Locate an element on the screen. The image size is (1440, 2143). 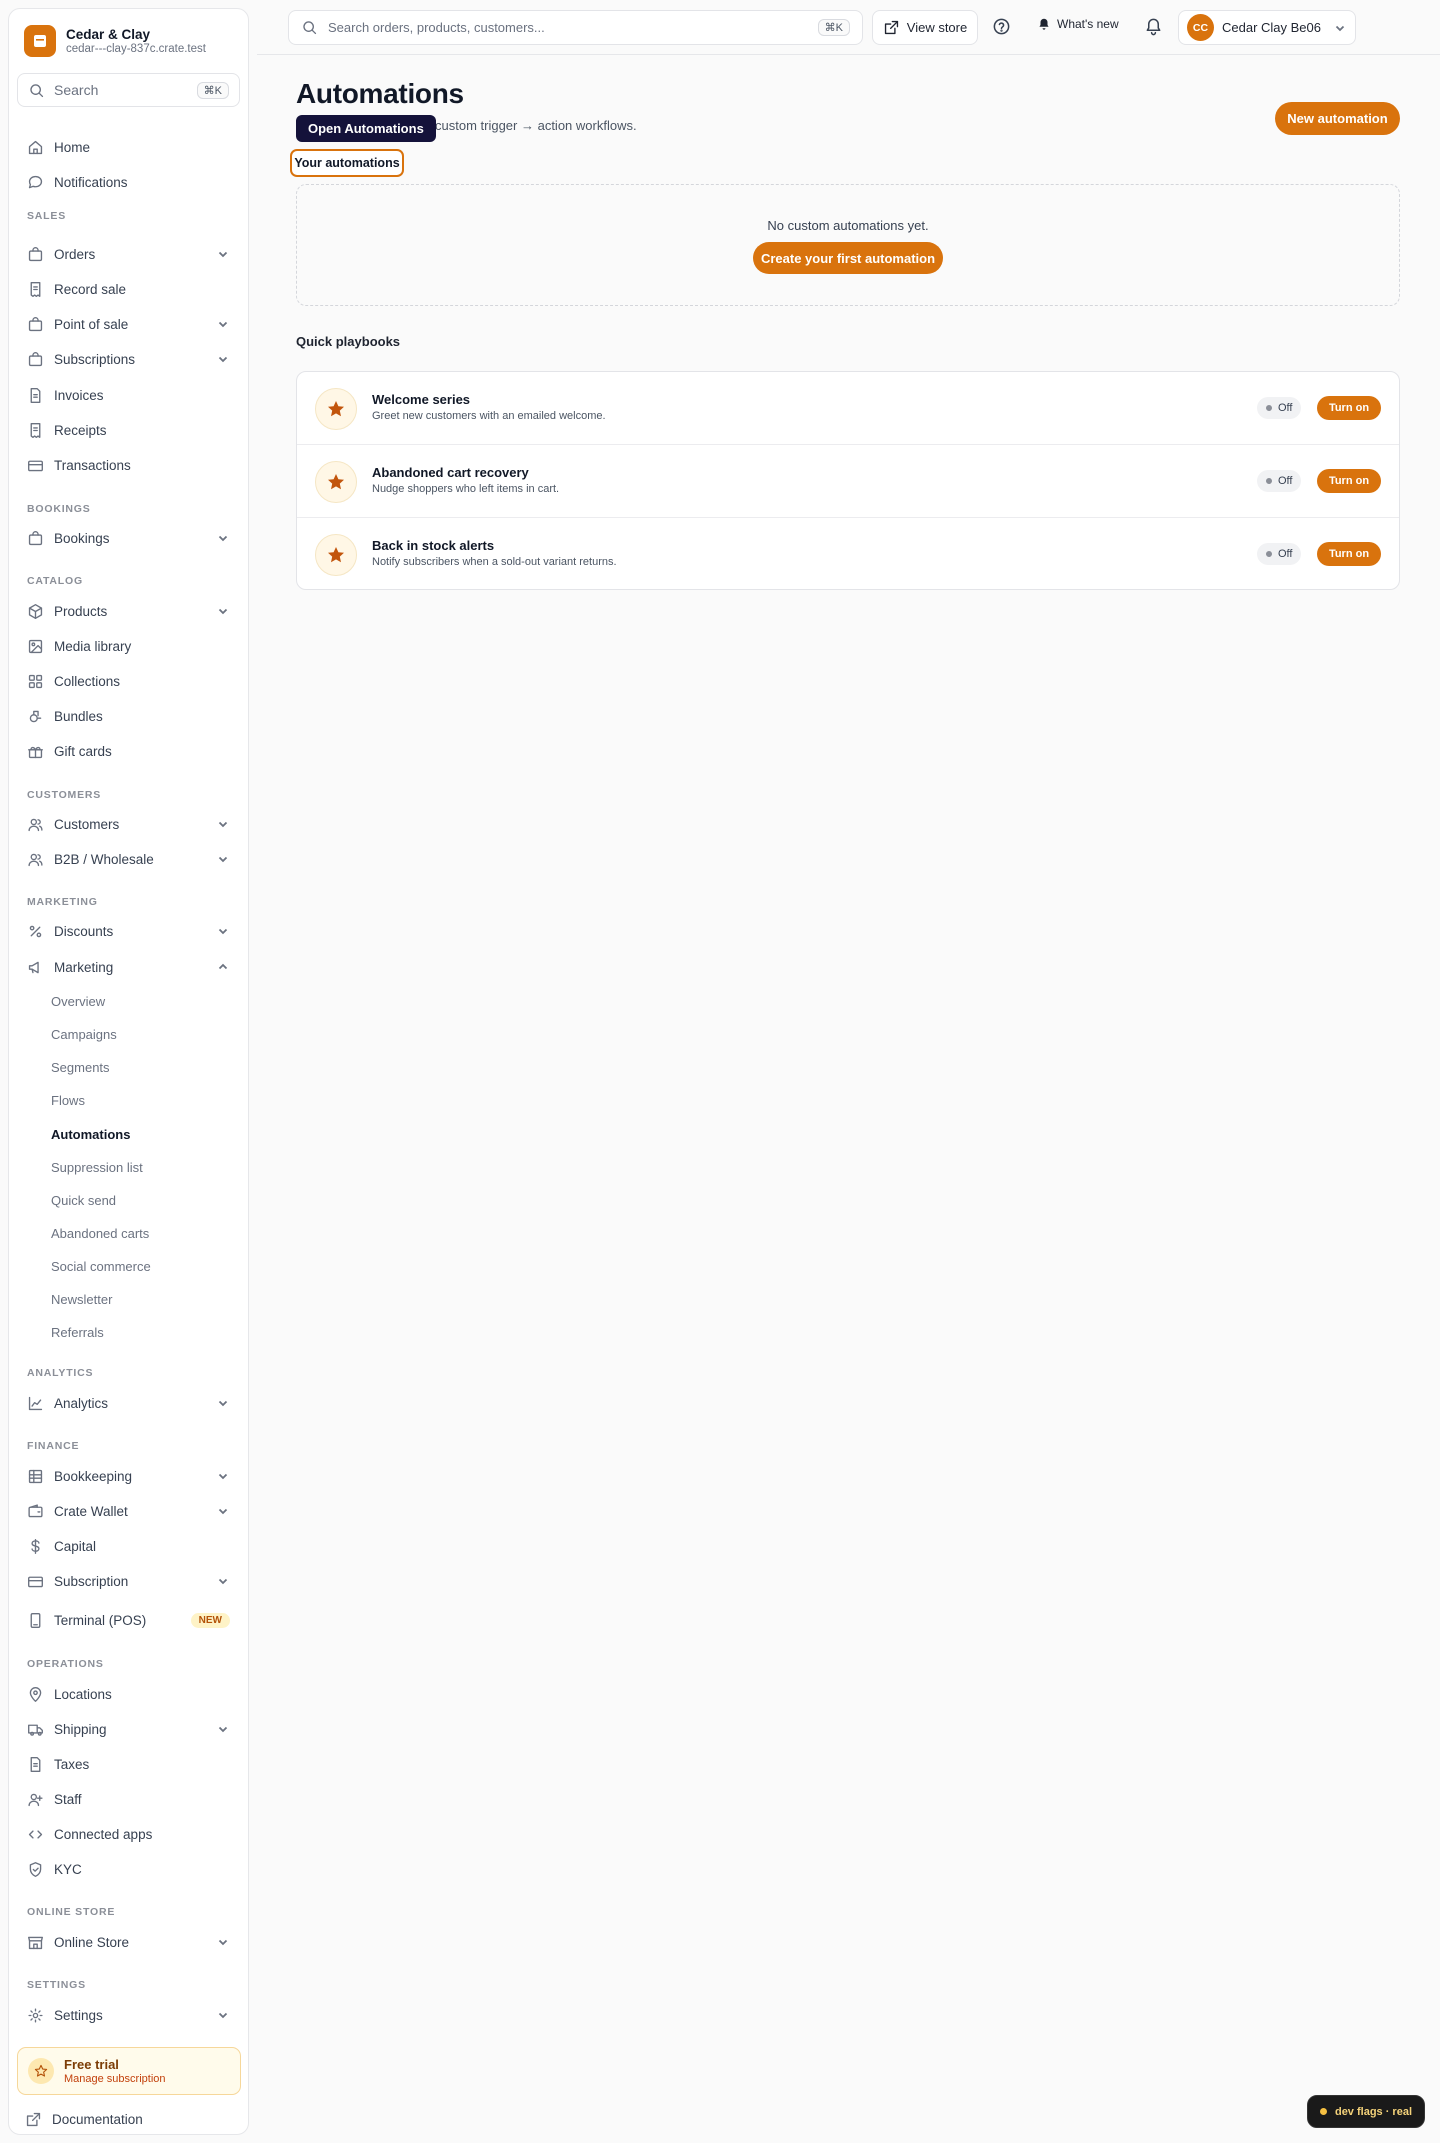
sidebar-item-home: Home is located at coordinates (128, 147).